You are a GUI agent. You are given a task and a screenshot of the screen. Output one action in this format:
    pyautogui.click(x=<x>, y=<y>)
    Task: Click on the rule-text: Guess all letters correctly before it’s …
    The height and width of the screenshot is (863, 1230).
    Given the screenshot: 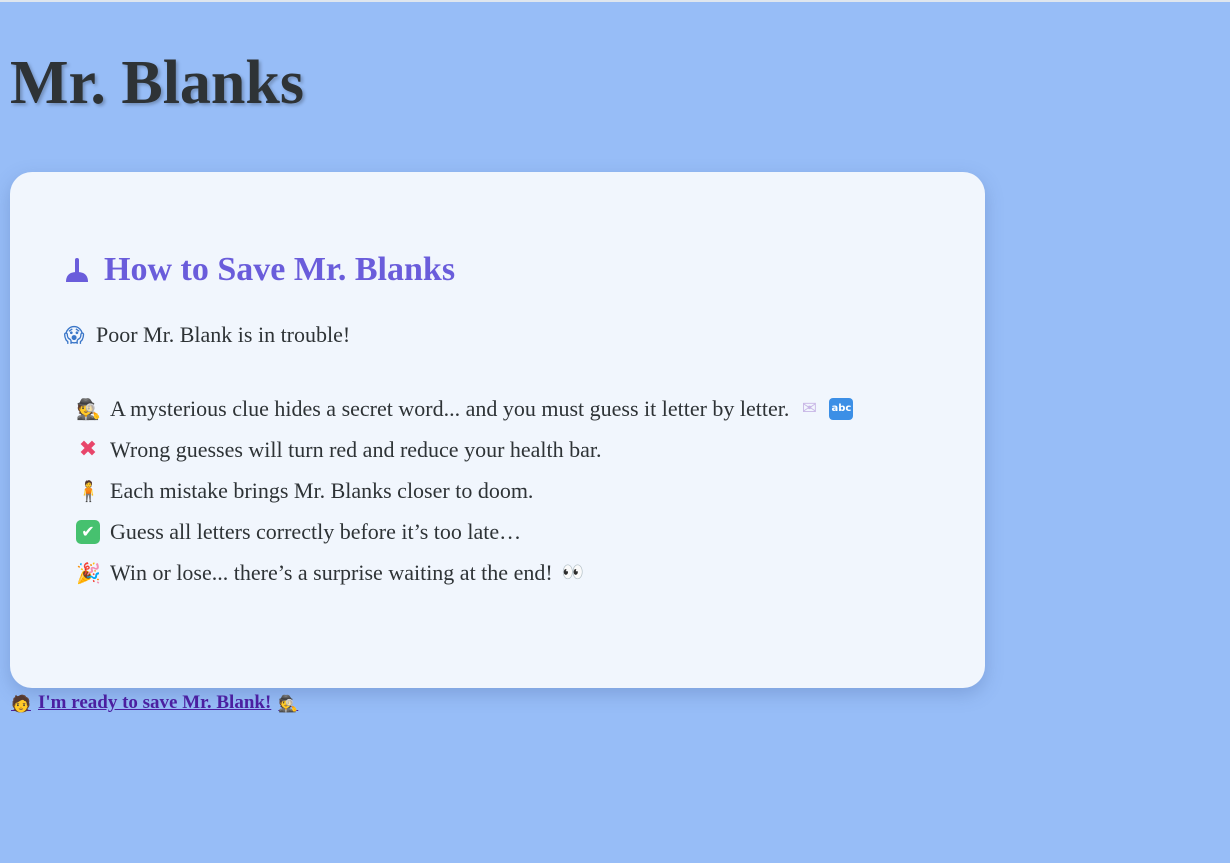 What is the action you would take?
    pyautogui.click(x=316, y=531)
    